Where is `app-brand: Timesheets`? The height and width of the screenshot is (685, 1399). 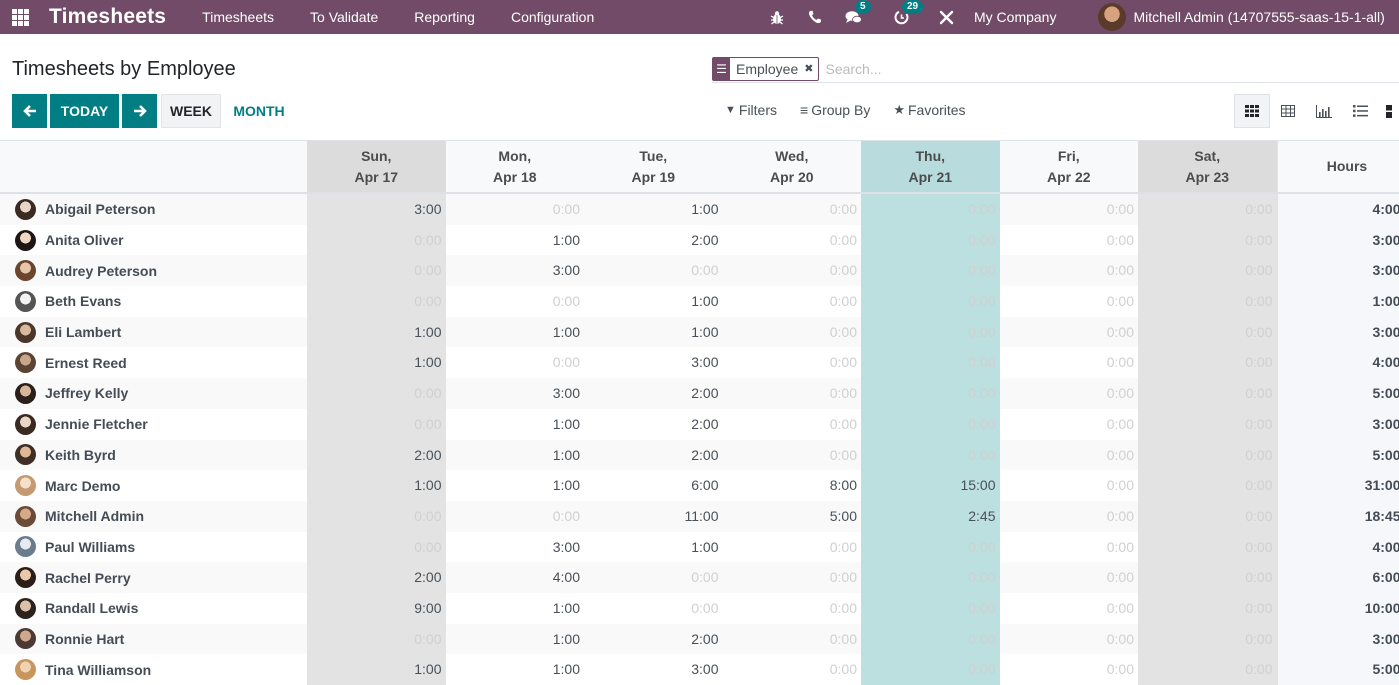 app-brand: Timesheets is located at coordinates (107, 17).